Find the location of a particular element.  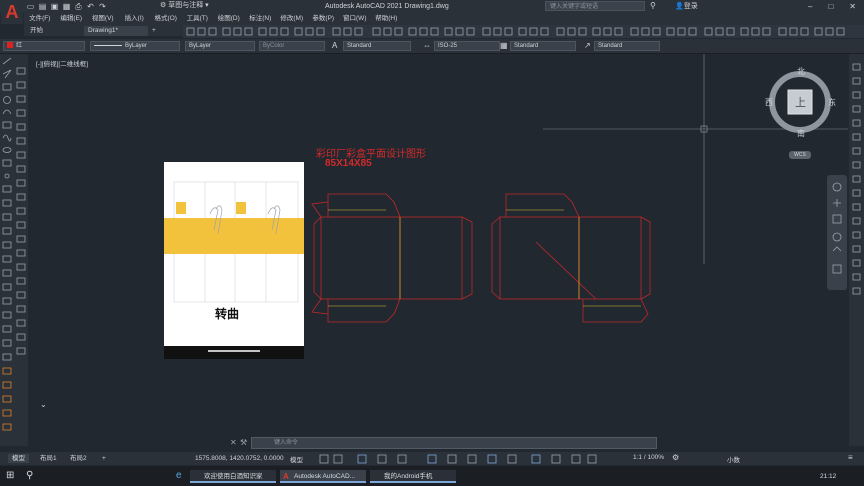

command-input: 键入命令 is located at coordinates (454, 443).